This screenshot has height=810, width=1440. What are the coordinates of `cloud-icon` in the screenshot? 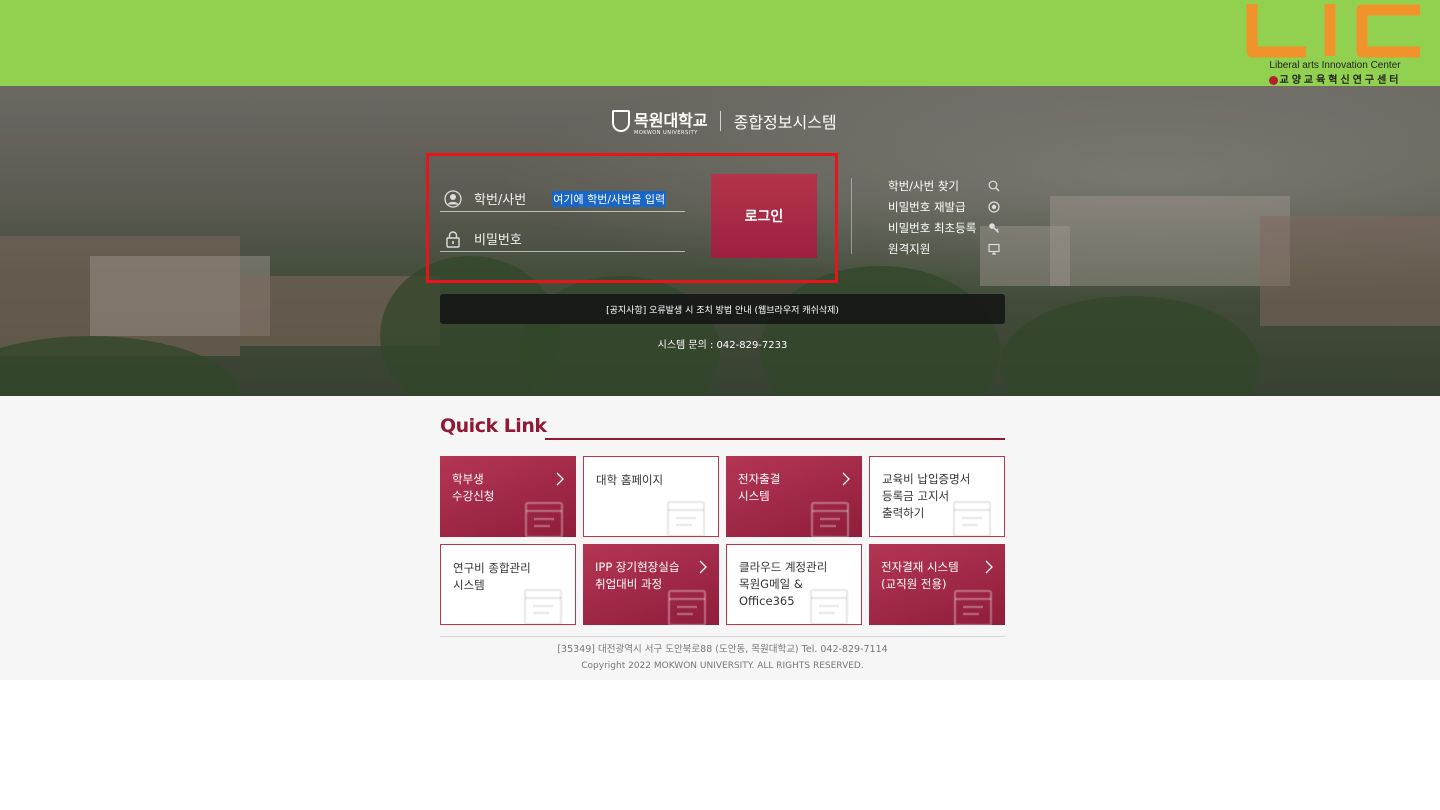 It's located at (829, 606).